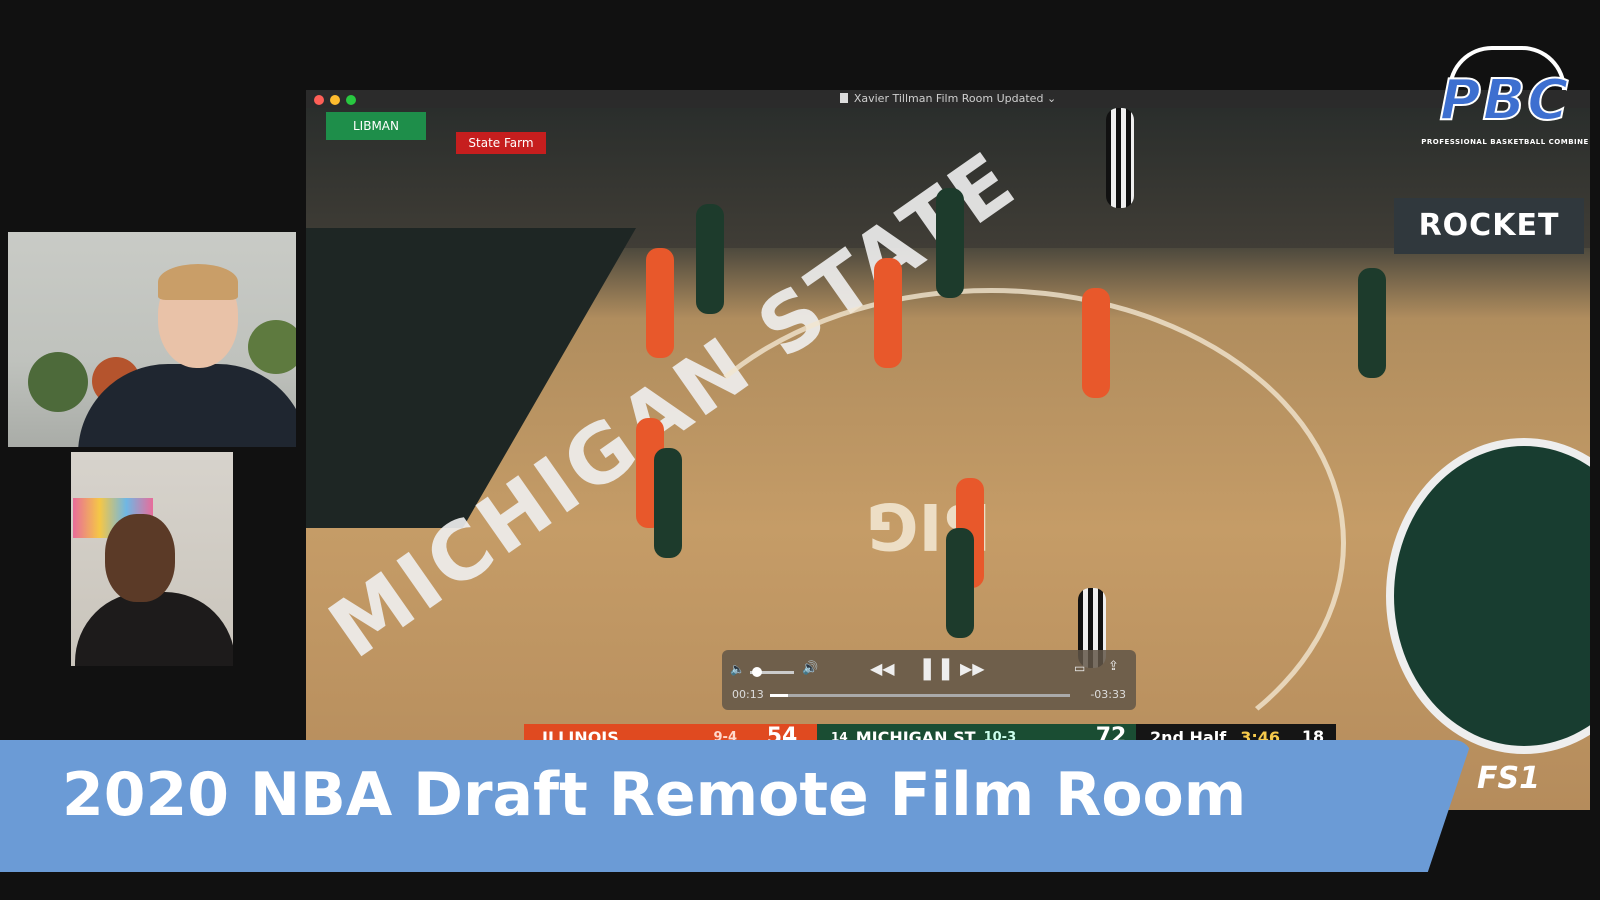 The width and height of the screenshot is (1600, 900). I want to click on pbc-logo: PBC PROFESSIONAL BASKETBALL COMBINE, so click(1505, 98).